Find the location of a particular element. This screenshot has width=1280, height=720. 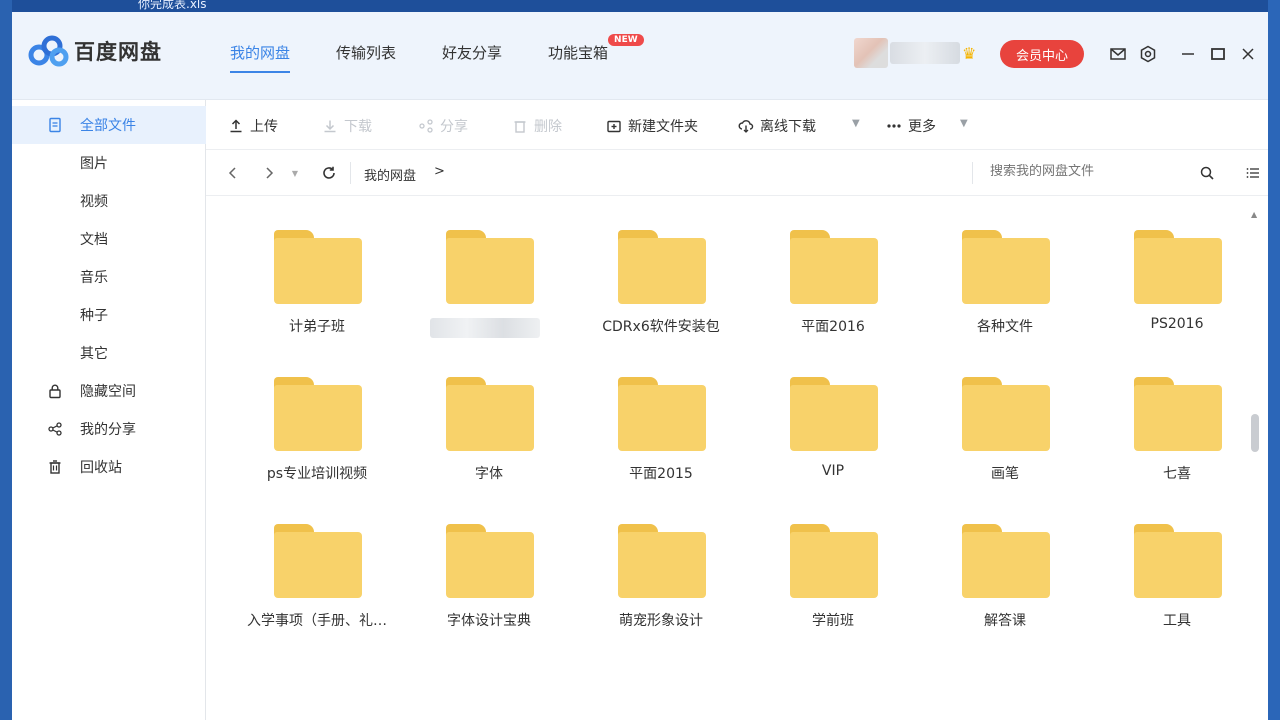

settings-icon is located at coordinates (1148, 54).